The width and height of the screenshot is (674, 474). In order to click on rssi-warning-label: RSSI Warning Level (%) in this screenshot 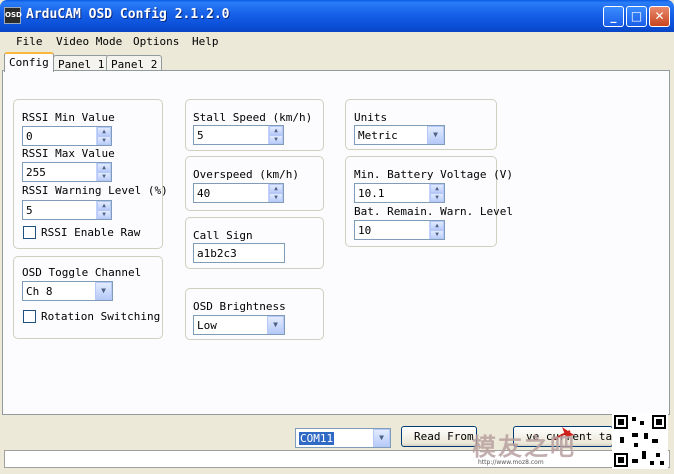, I will do `click(95, 190)`.